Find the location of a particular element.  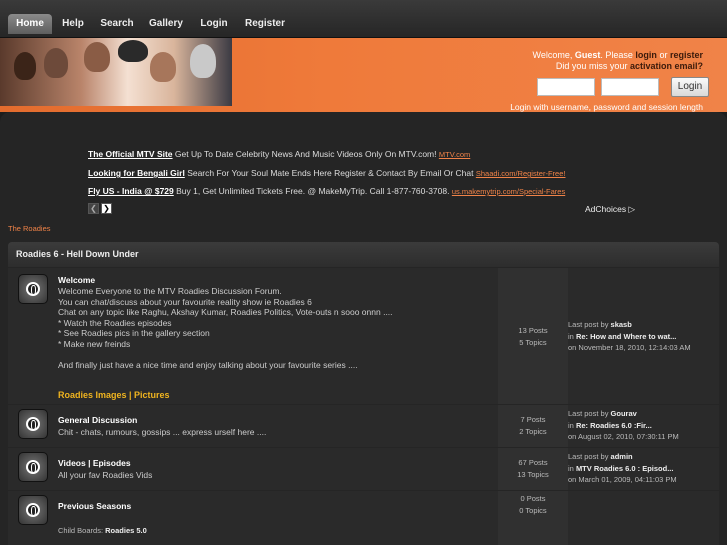

nav-gallery: Gallery is located at coordinates (166, 24).